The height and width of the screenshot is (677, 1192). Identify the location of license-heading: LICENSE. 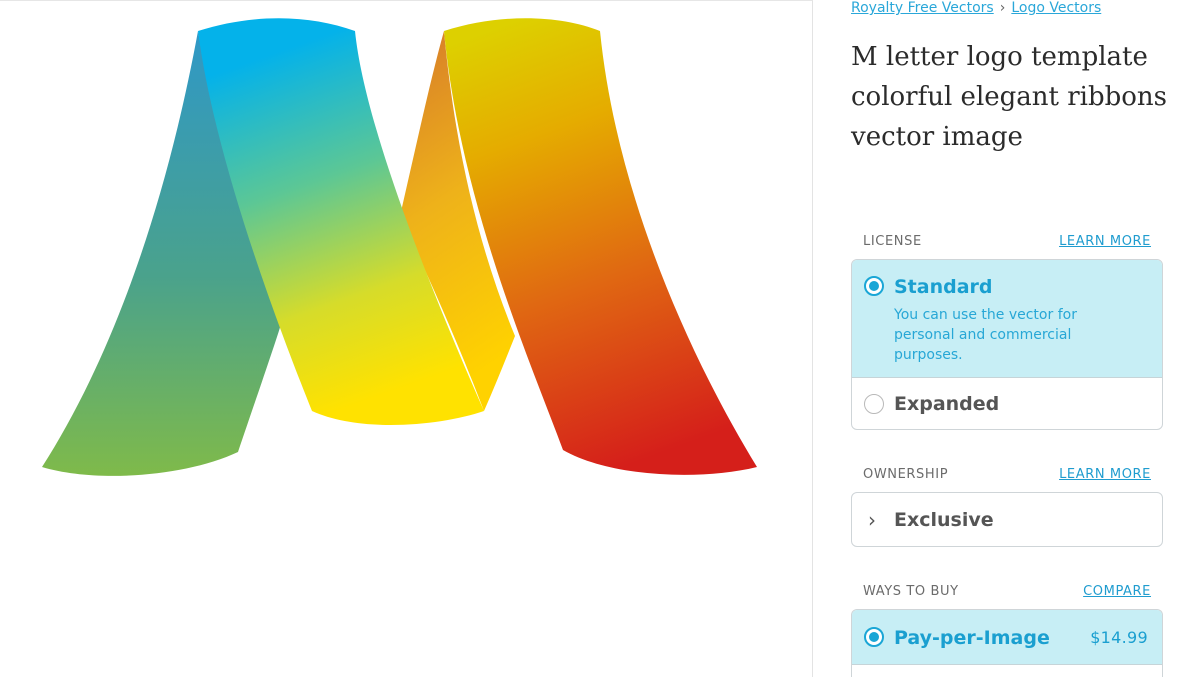
(892, 241).